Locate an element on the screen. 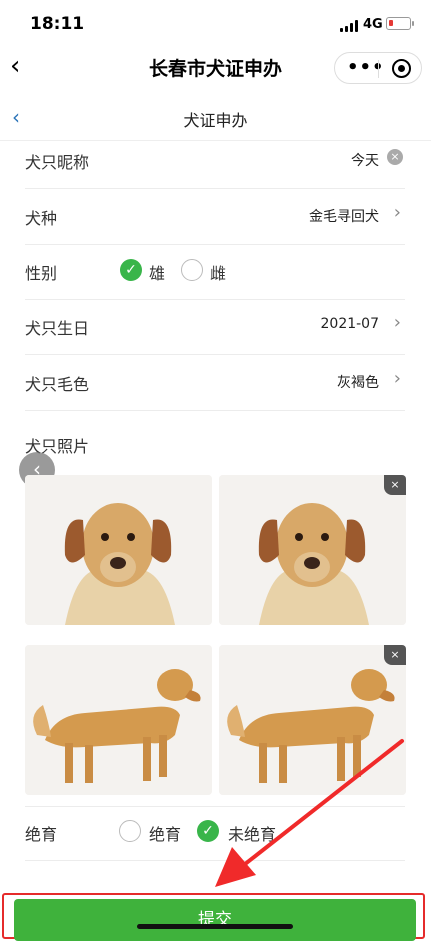 Image resolution: width=431 pixels, height=941 pixels. nickname-label: 犬只昵称 is located at coordinates (57, 162).